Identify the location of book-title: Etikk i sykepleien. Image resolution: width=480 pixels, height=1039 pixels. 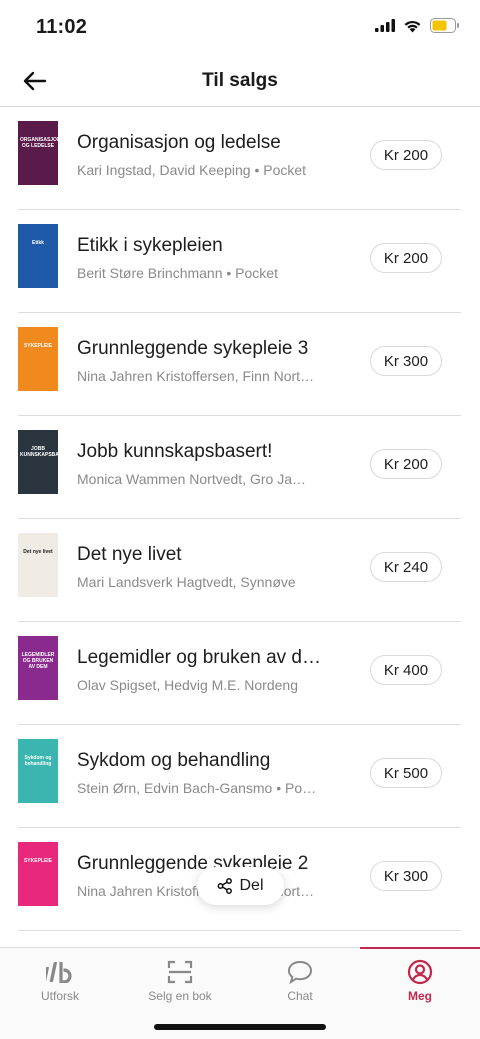
(150, 245).